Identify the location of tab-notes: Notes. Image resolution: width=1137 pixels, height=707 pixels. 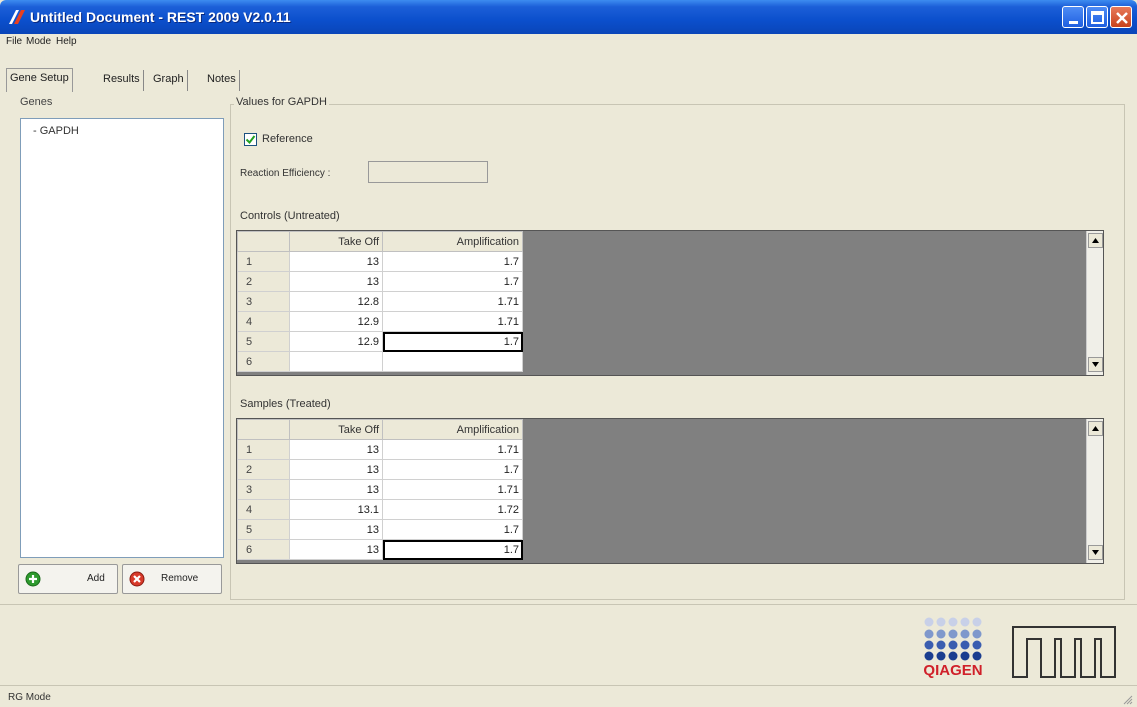
(222, 80).